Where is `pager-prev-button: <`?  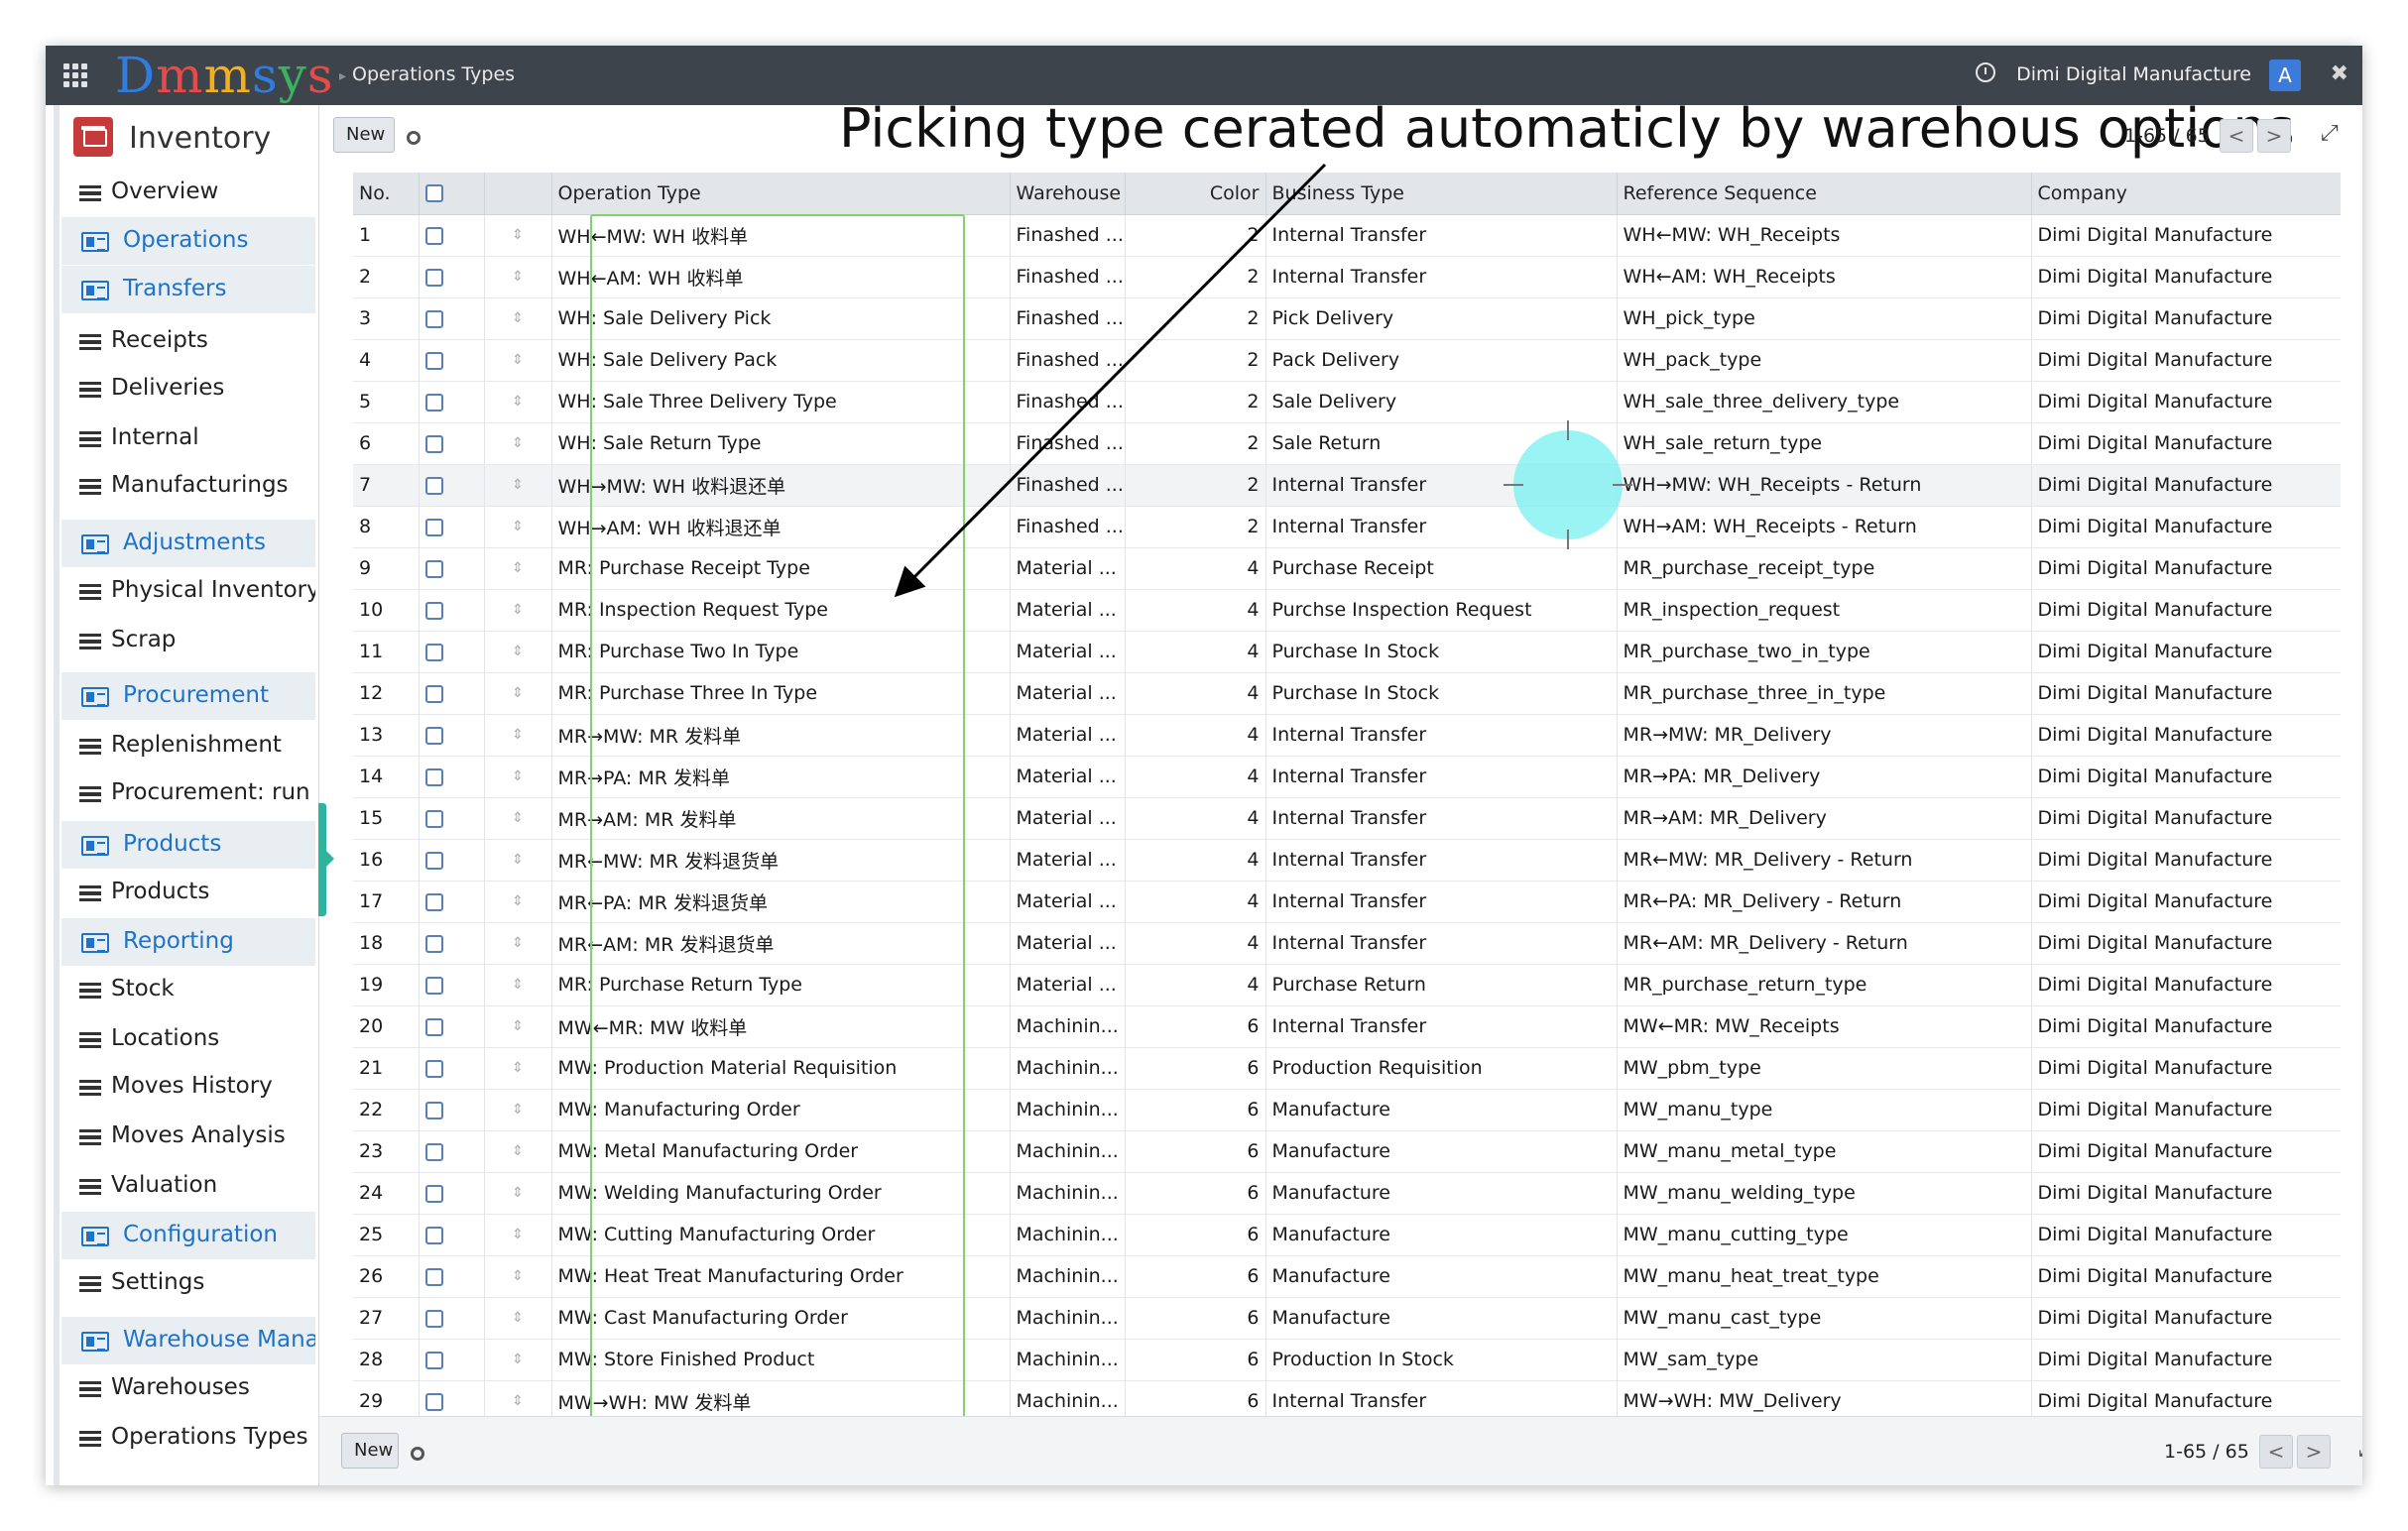
pager-prev-button: < is located at coordinates (2237, 136).